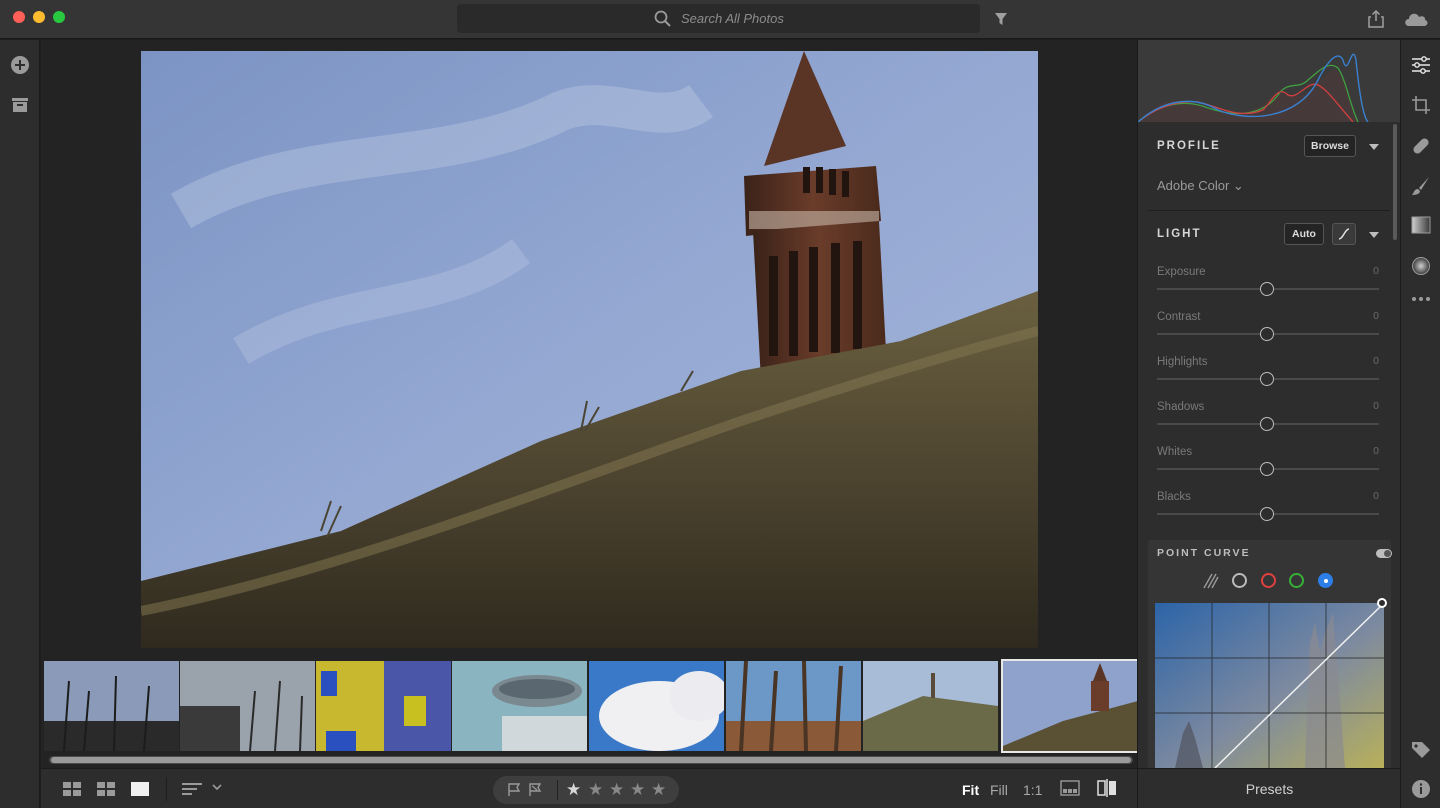  Describe the element at coordinates (1421, 65) in the screenshot. I see `edit-icon` at that location.